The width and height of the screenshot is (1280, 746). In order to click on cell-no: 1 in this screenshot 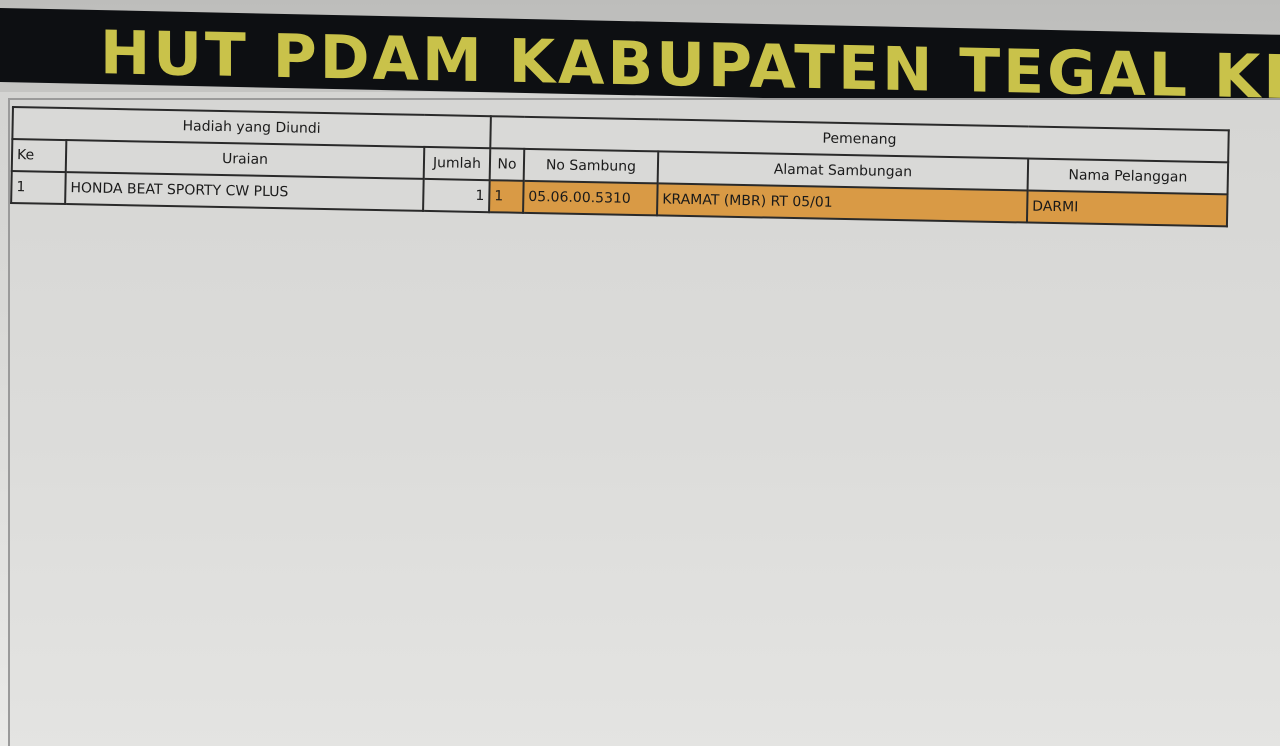, I will do `click(506, 196)`.